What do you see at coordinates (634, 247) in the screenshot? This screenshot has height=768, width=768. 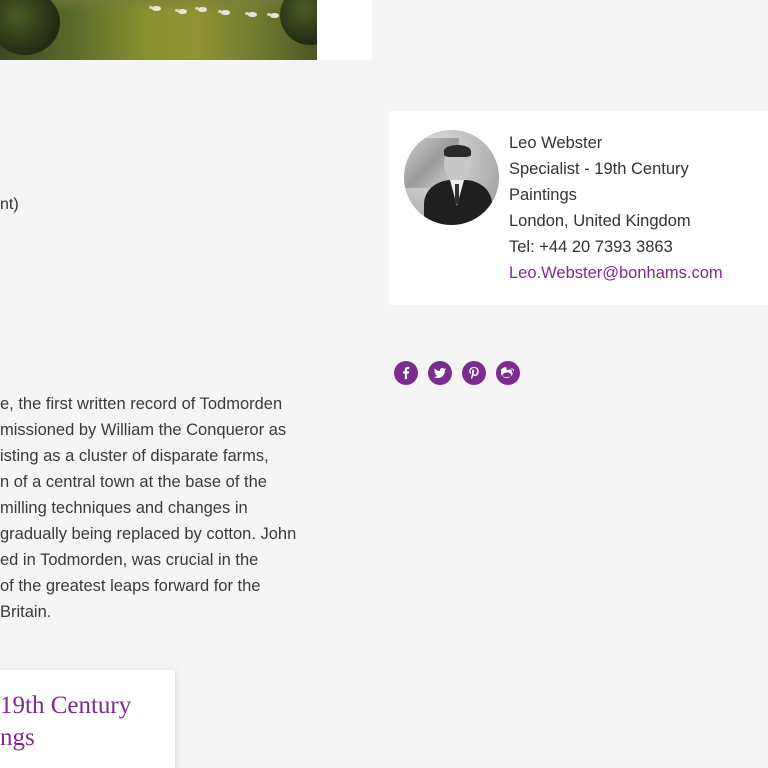 I see `specialist-phone: Tel: +44 20 7393 3863` at bounding box center [634, 247].